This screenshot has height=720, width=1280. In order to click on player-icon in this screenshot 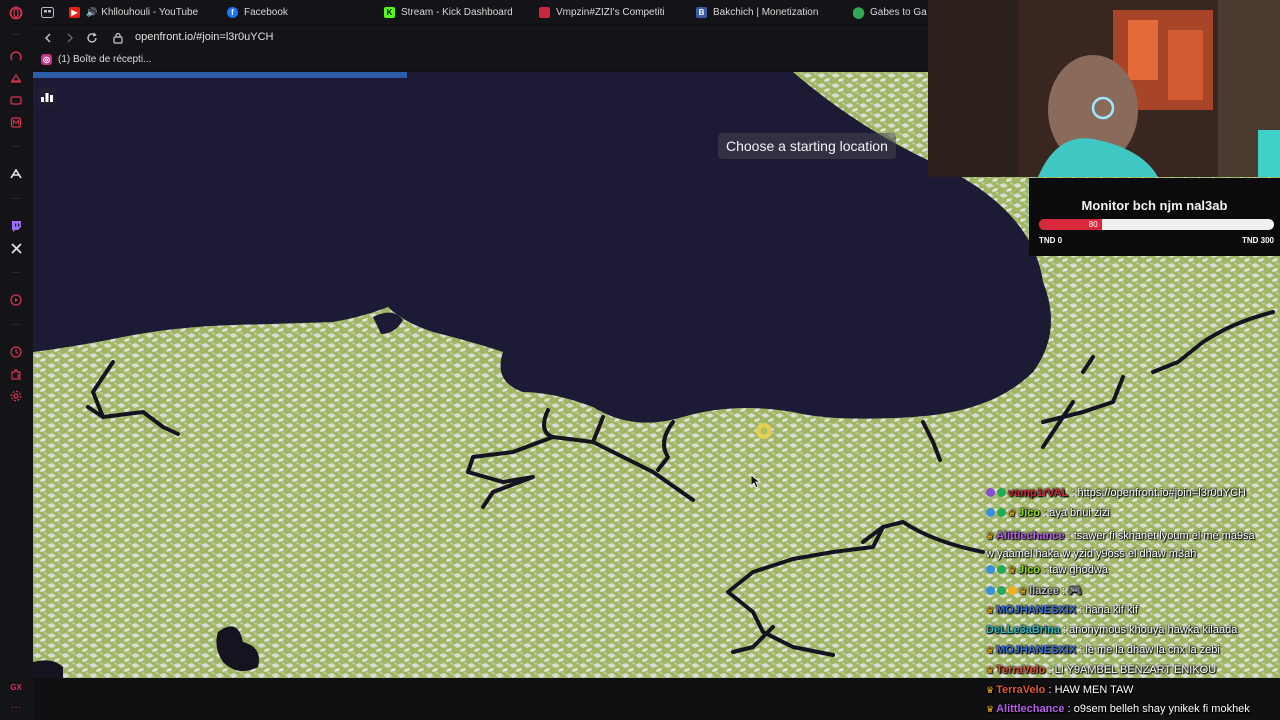, I will do `click(16, 300)`.